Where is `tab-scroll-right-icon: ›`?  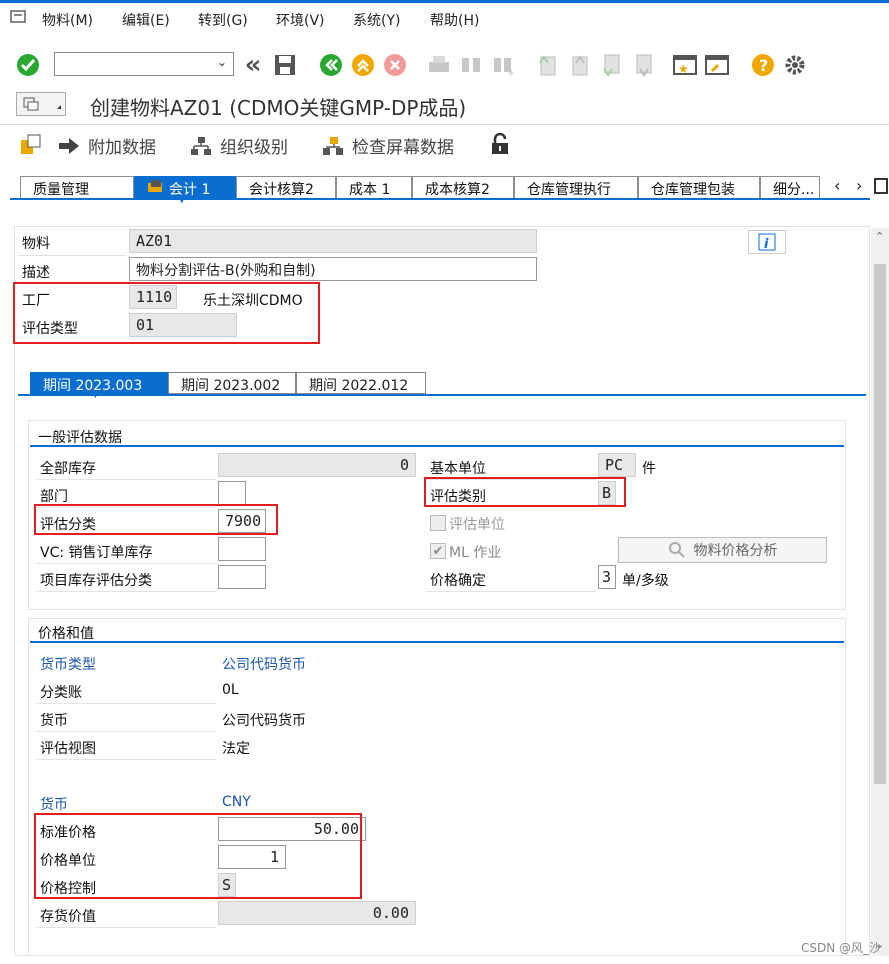 tab-scroll-right-icon: › is located at coordinates (859, 185).